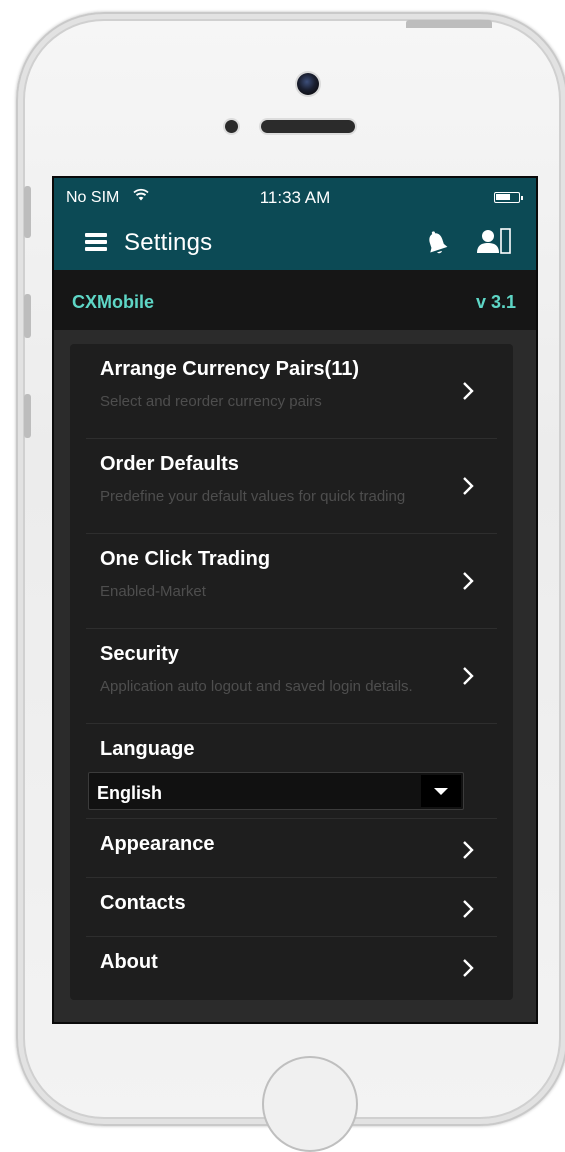 This screenshot has width=565, height=1152. I want to click on volume-down-button, so click(27, 416).